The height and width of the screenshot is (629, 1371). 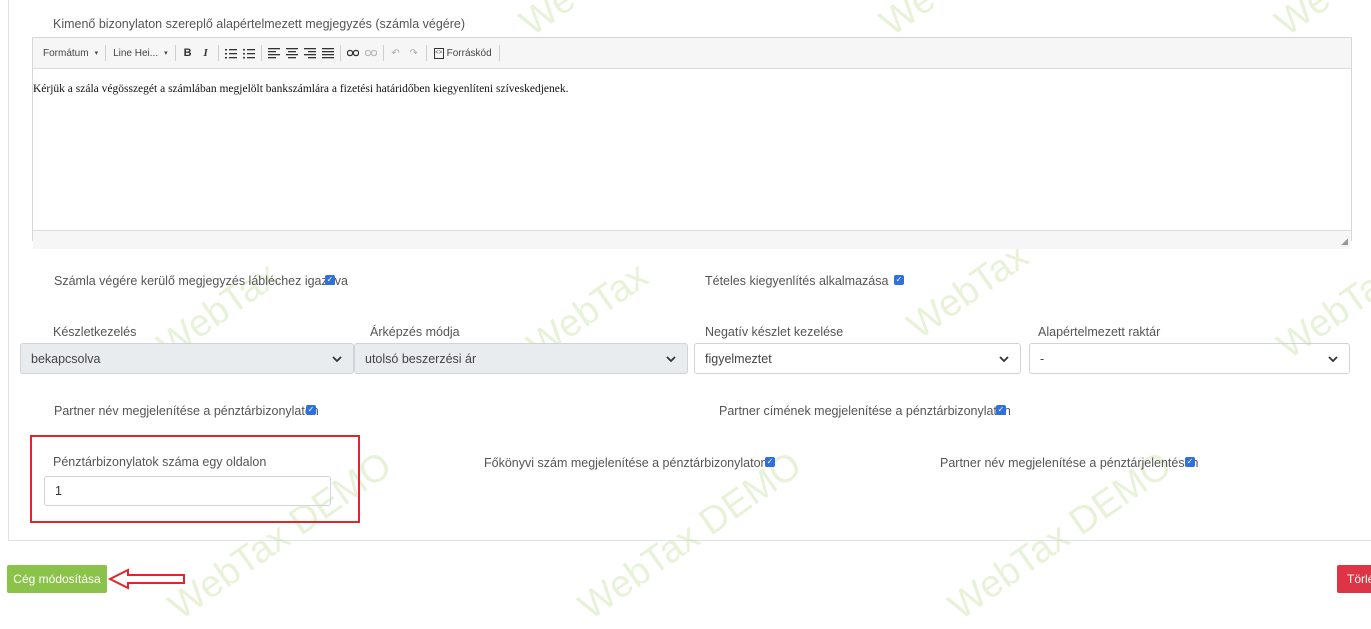 What do you see at coordinates (330, 280) in the screenshot?
I see `footer-aligned-checkbox: ✓` at bounding box center [330, 280].